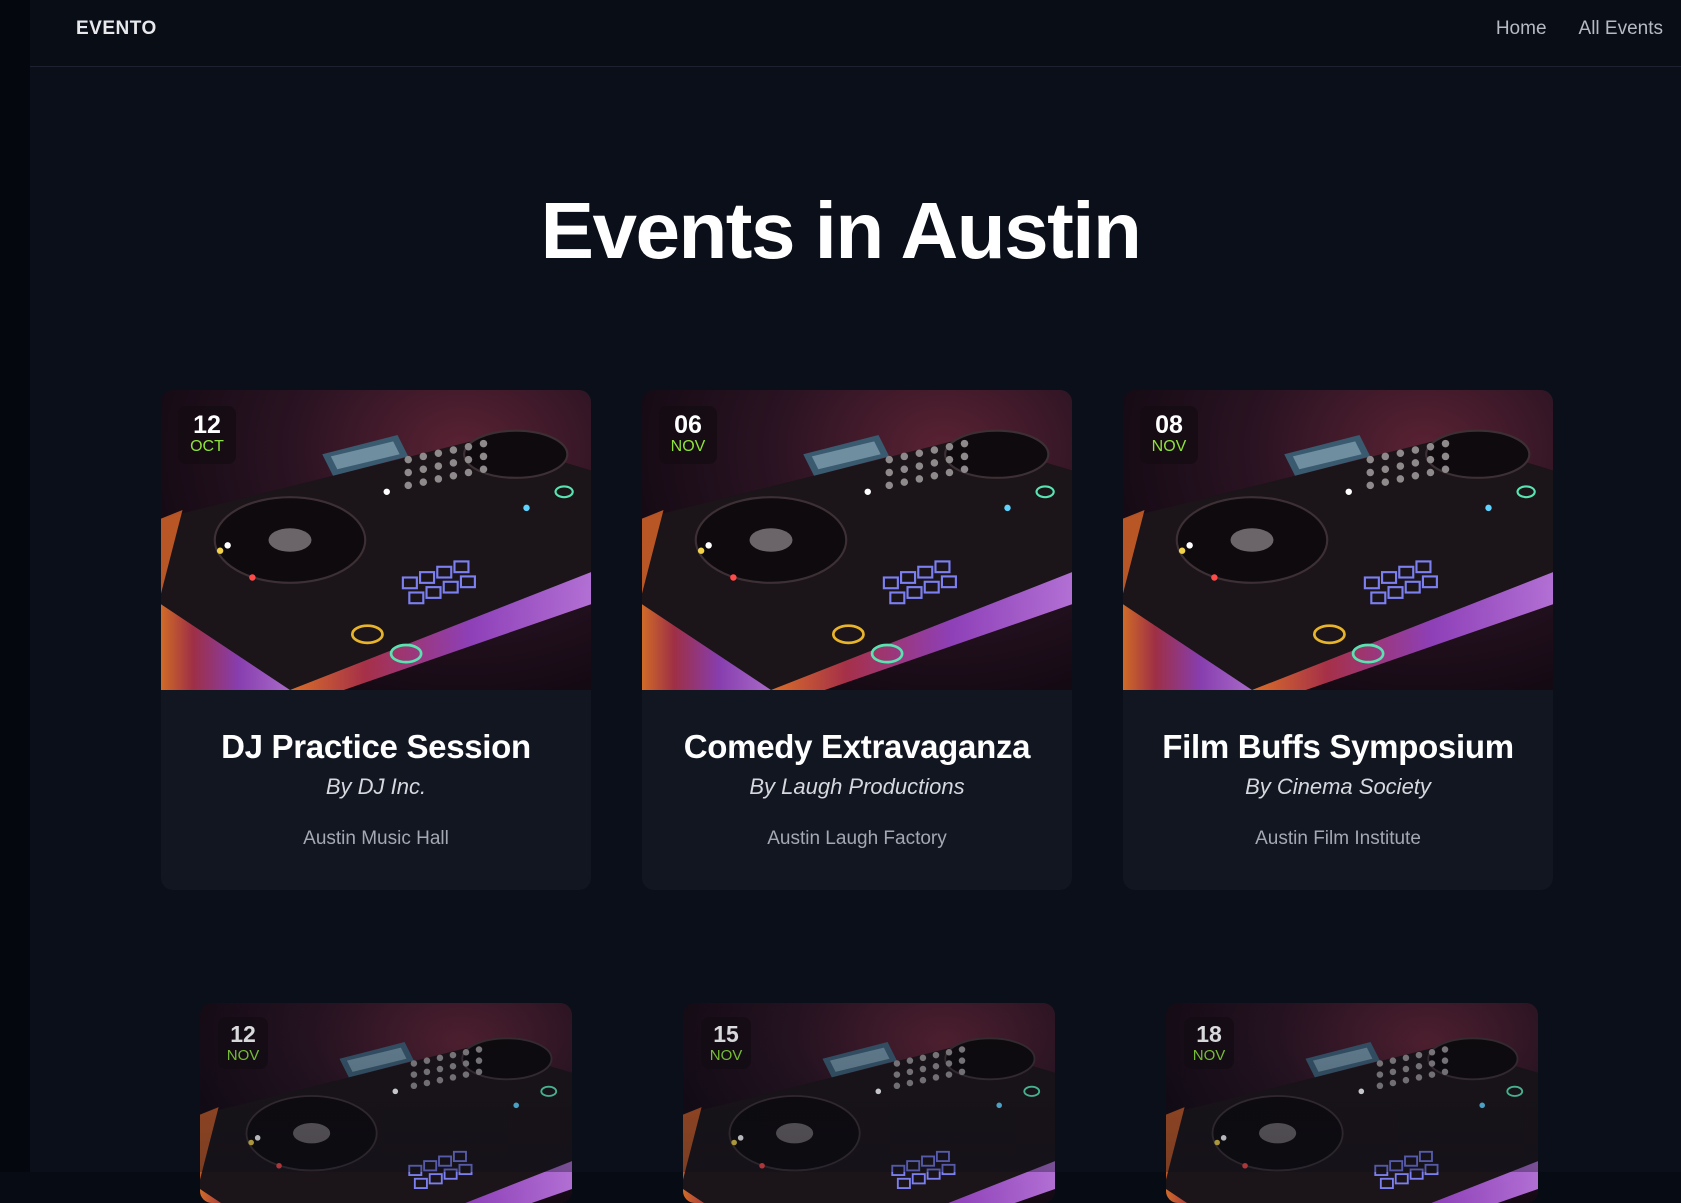  Describe the element at coordinates (376, 786) in the screenshot. I see `event-organizer: By DJ Inc.` at that location.